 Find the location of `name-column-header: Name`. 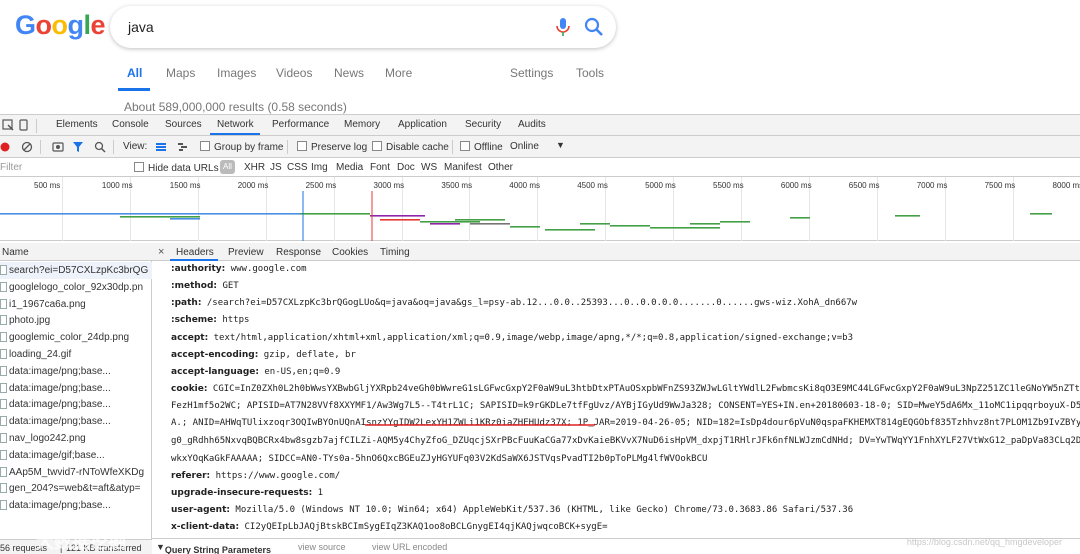

name-column-header: Name is located at coordinates (76, 252).